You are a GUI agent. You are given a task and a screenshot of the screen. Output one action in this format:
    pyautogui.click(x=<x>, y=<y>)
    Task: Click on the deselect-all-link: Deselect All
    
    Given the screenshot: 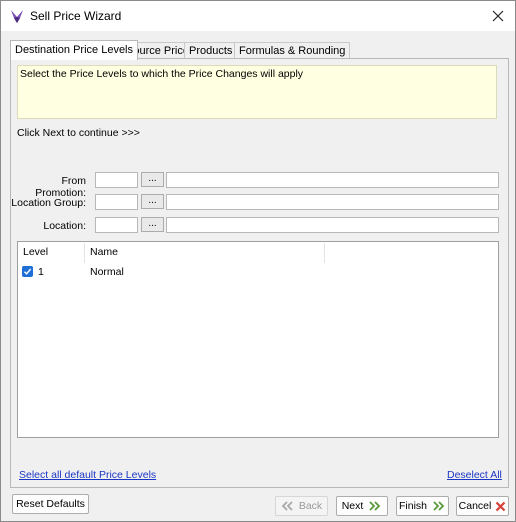 What is the action you would take?
    pyautogui.click(x=474, y=475)
    